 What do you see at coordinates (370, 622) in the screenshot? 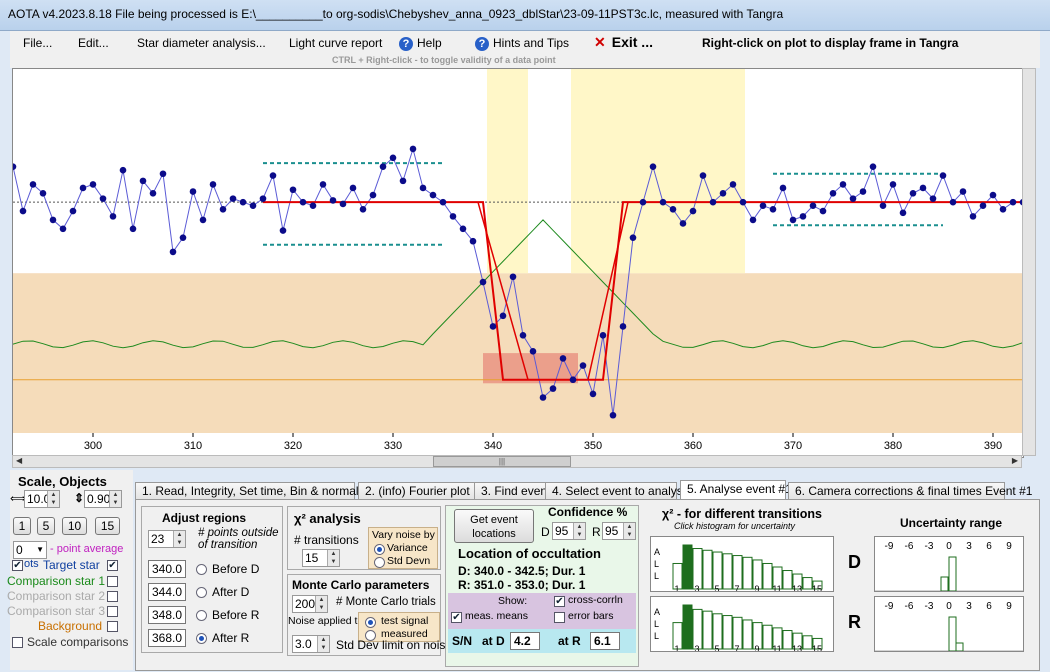
I see `test-signal-radio` at bounding box center [370, 622].